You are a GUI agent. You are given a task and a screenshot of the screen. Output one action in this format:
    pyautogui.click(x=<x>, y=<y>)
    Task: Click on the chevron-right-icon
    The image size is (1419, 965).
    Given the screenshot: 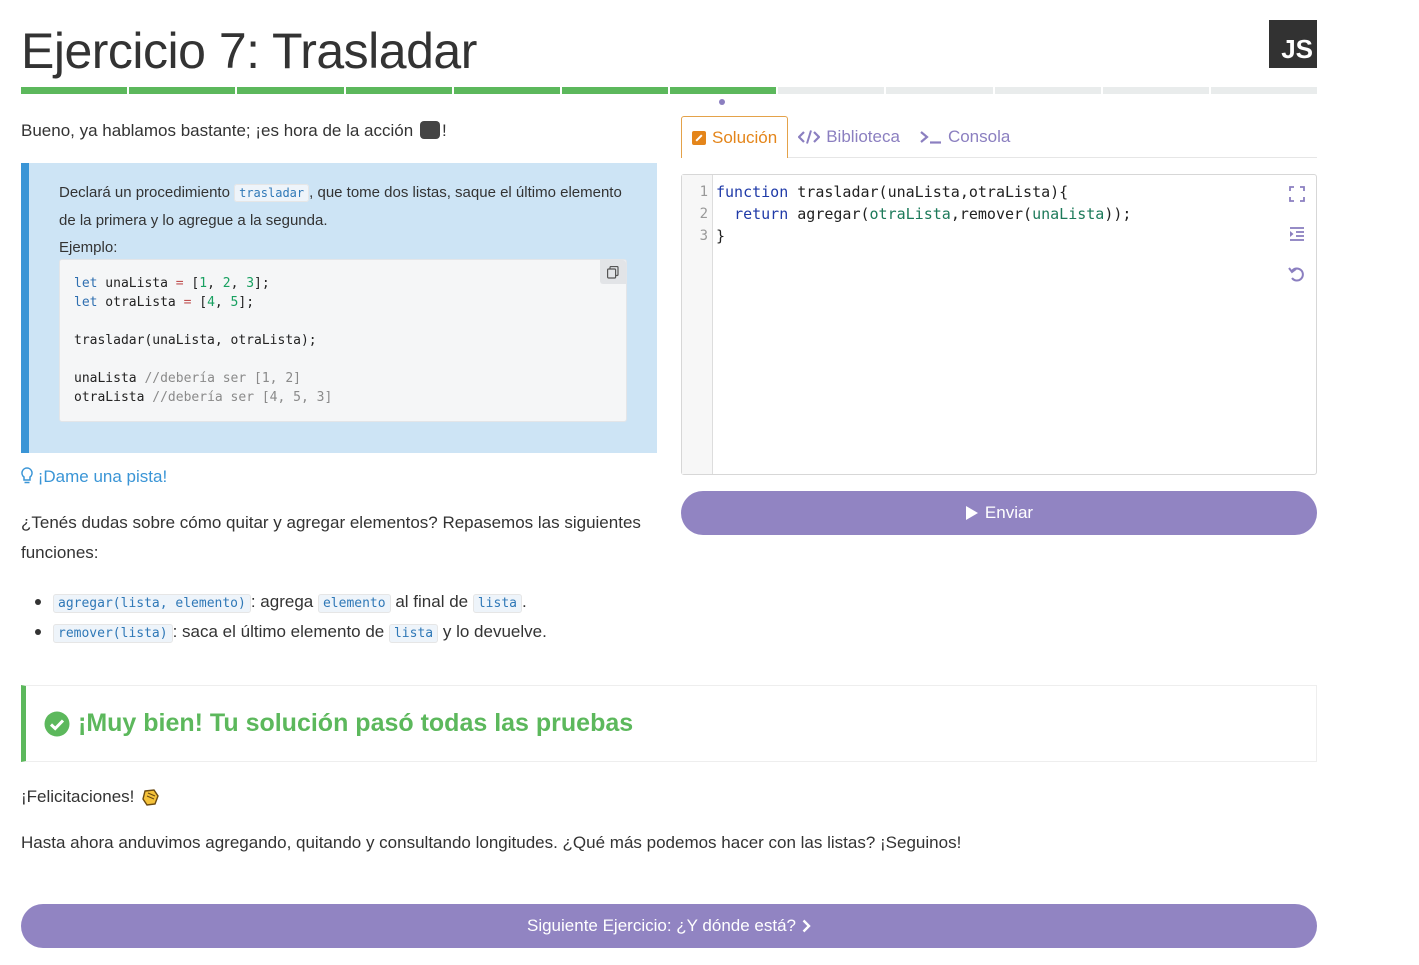 What is the action you would take?
    pyautogui.click(x=806, y=926)
    